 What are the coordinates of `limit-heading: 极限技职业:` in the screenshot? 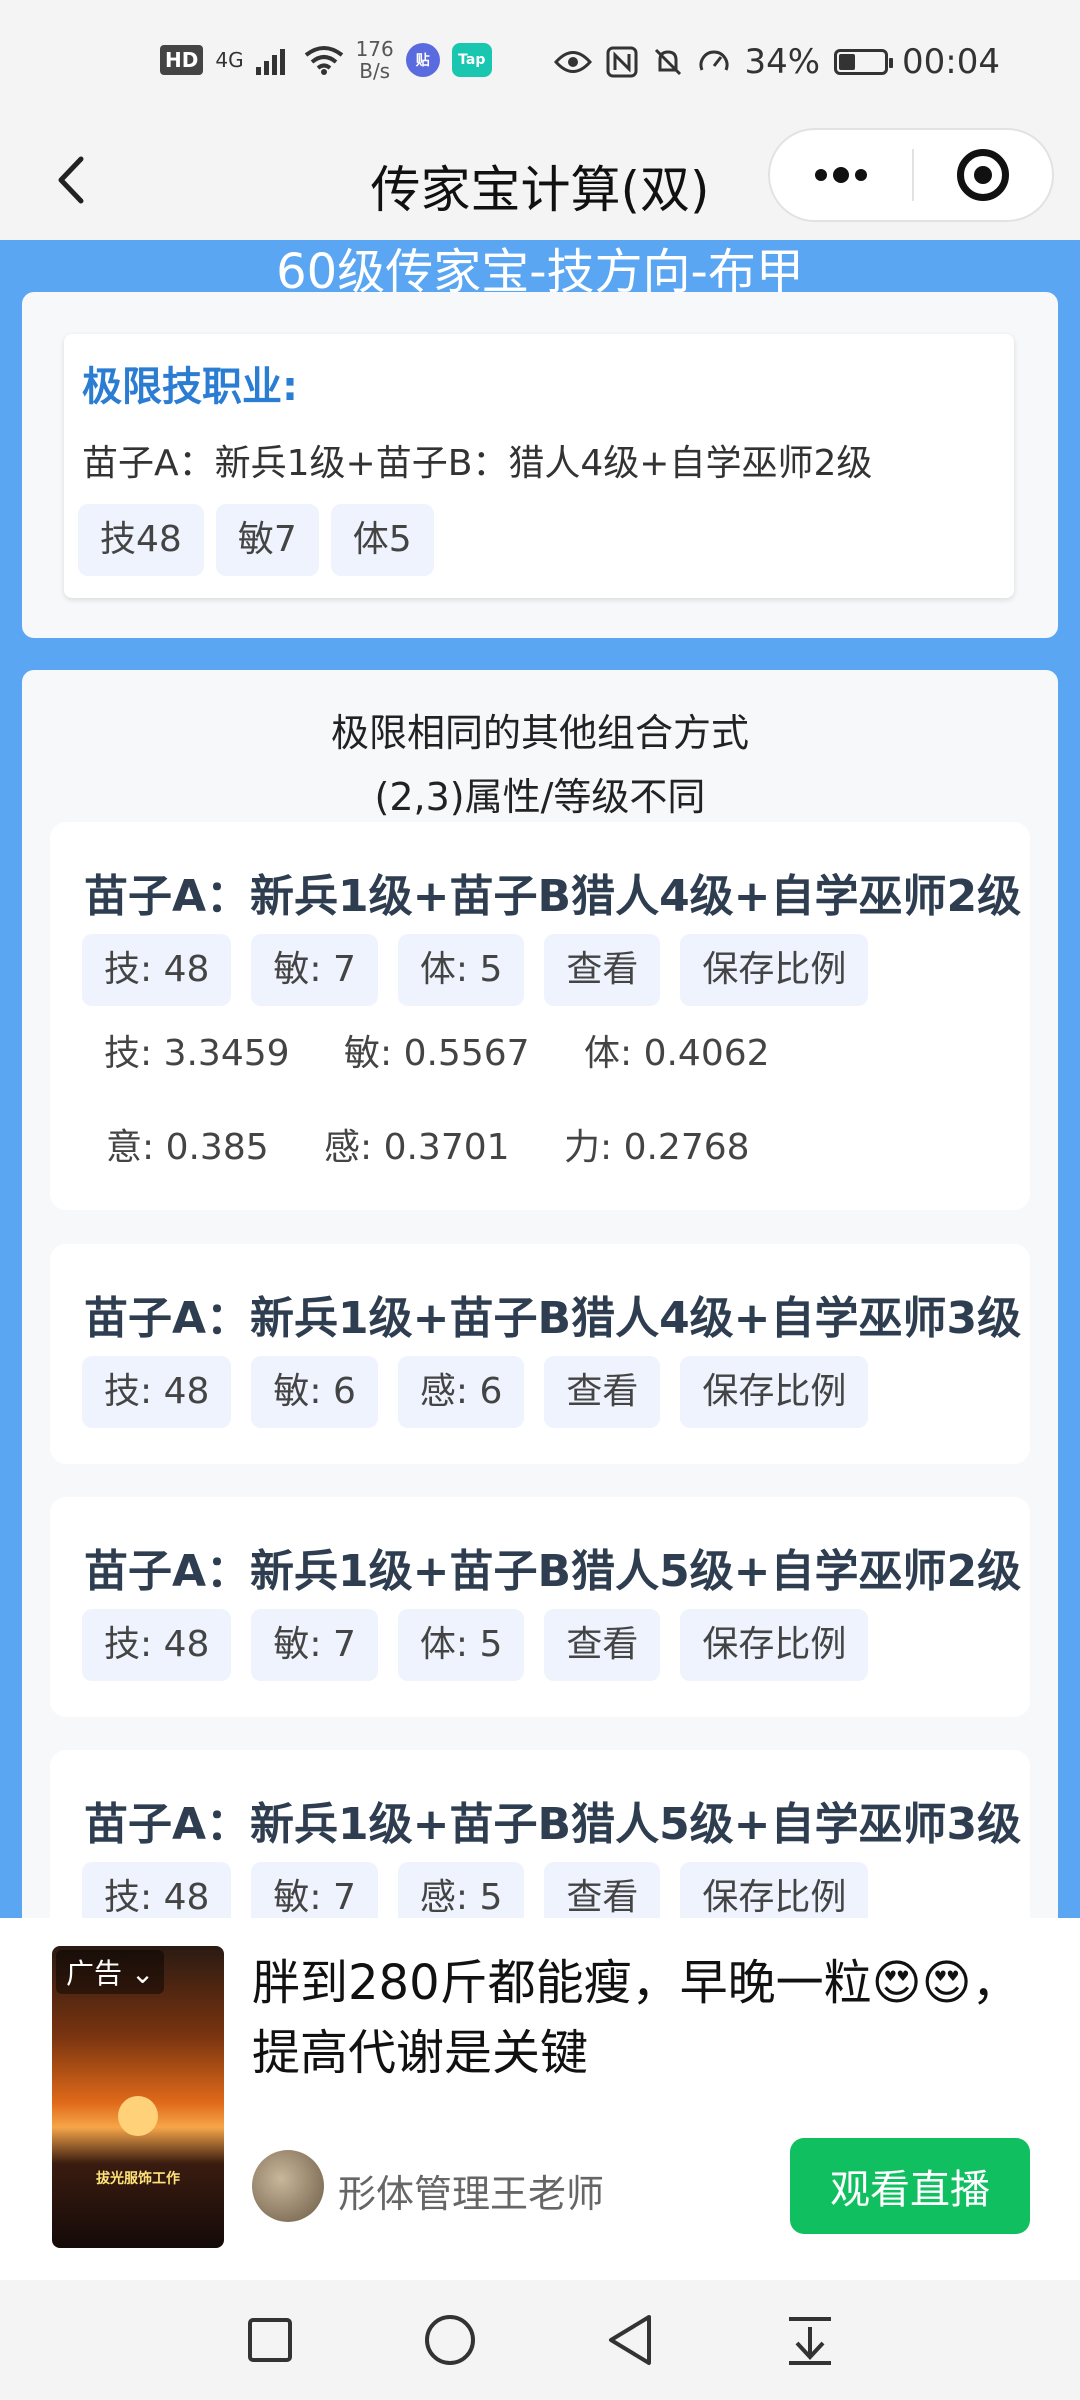 It's located at (190, 387).